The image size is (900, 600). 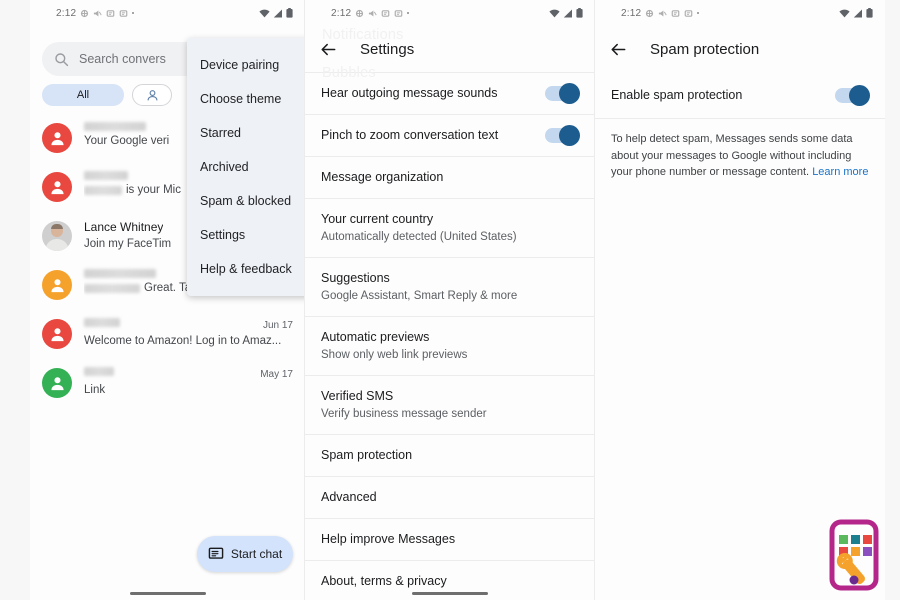 I want to click on settings-row-title: About, terms & privacy, so click(x=384, y=581).